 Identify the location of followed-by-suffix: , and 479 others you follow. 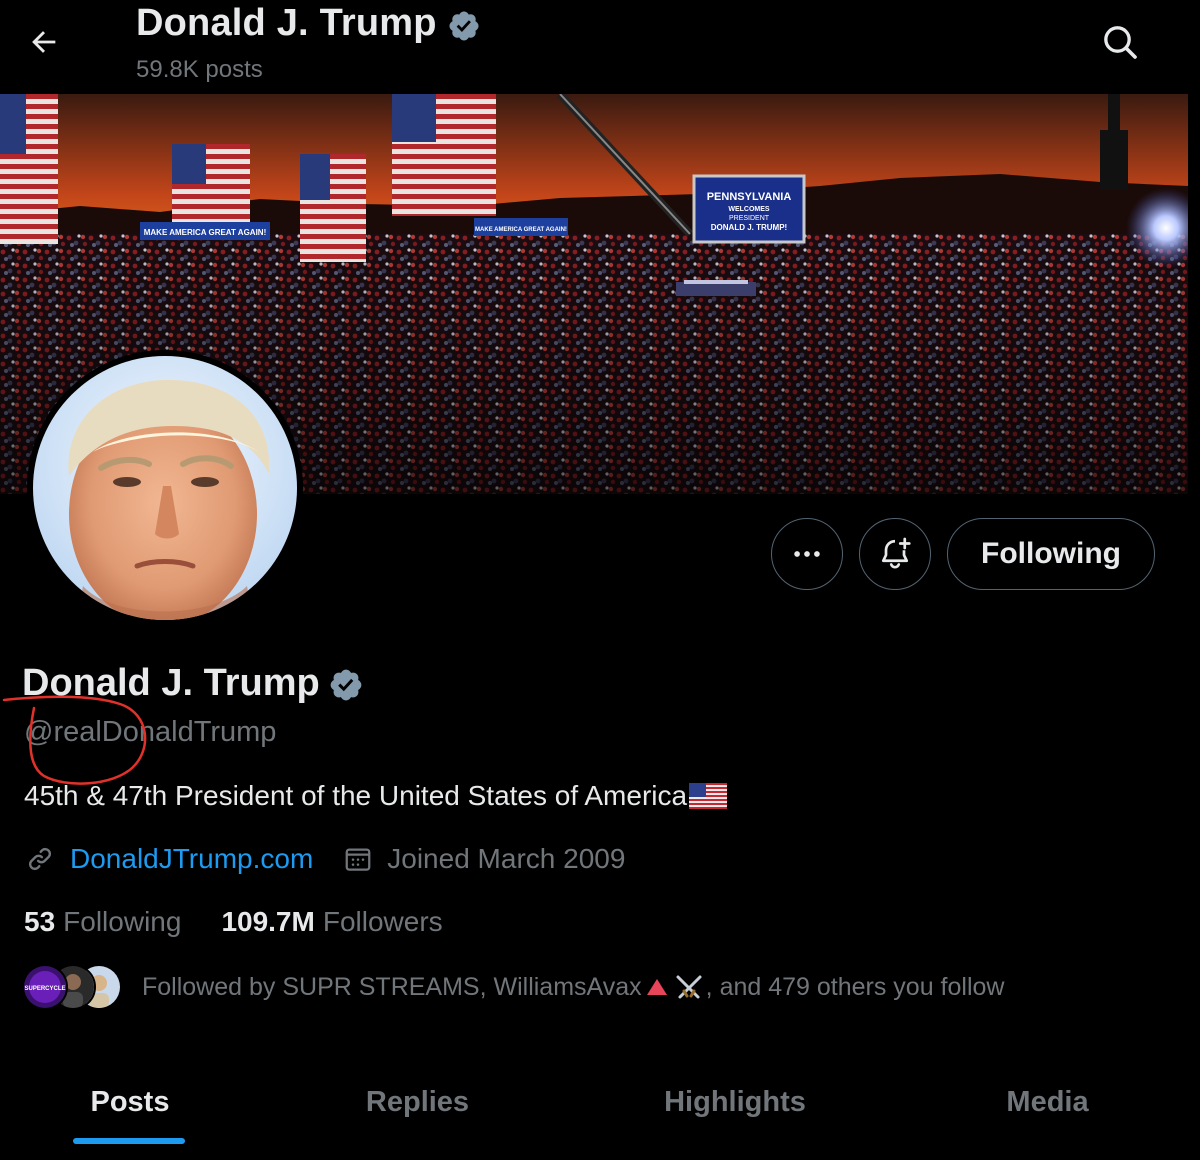
(855, 986).